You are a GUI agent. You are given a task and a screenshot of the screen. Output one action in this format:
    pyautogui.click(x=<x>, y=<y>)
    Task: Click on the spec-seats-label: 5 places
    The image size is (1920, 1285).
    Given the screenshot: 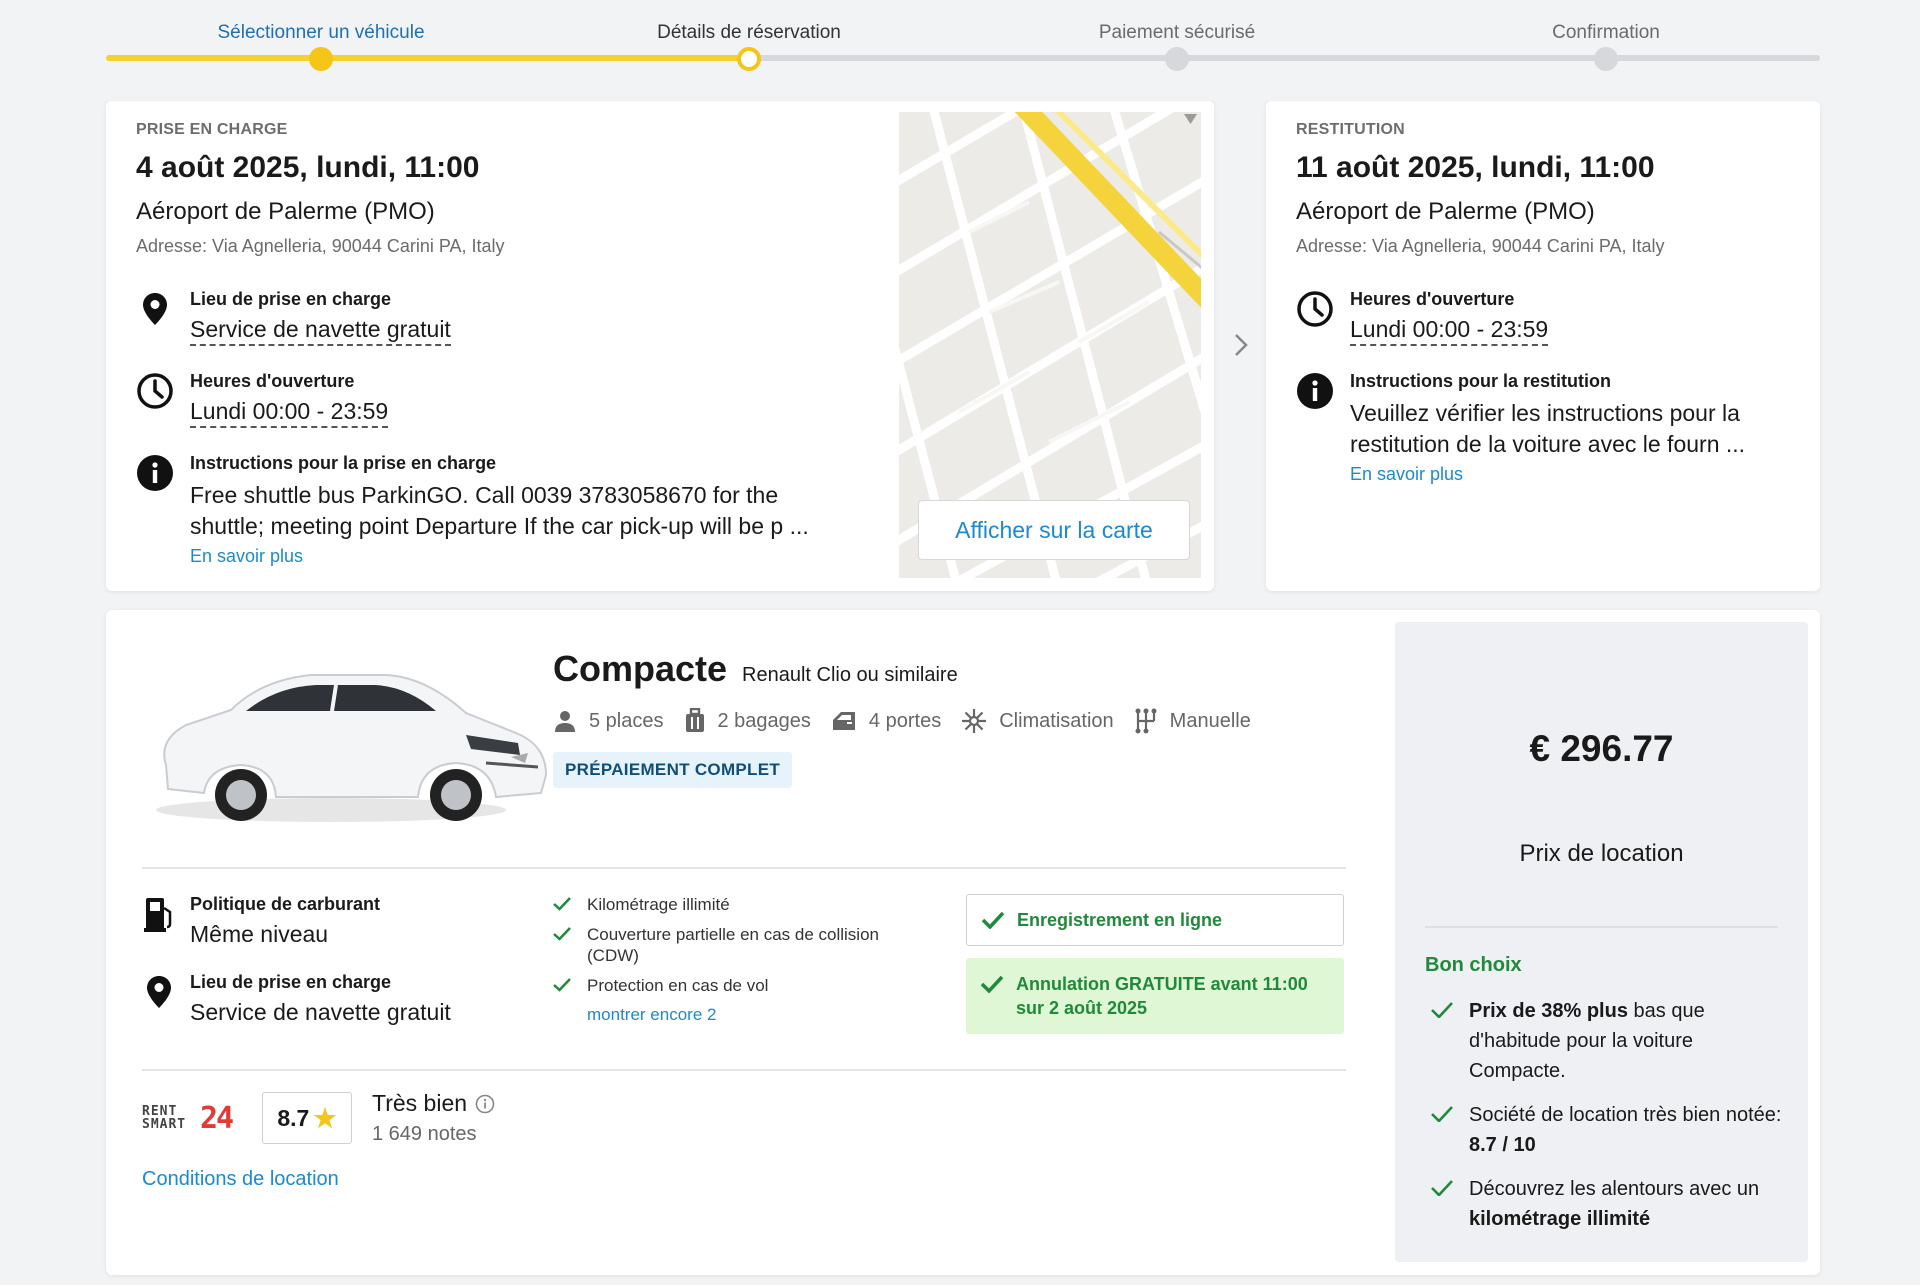 What is the action you would take?
    pyautogui.click(x=626, y=720)
    